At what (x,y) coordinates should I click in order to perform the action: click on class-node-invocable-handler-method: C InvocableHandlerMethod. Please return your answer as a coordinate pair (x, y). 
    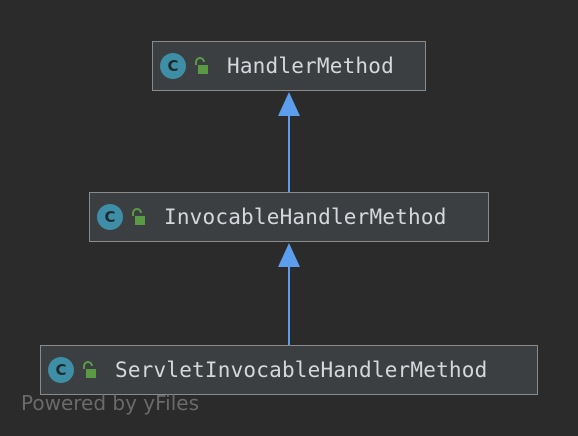
    Looking at the image, I should click on (289, 217).